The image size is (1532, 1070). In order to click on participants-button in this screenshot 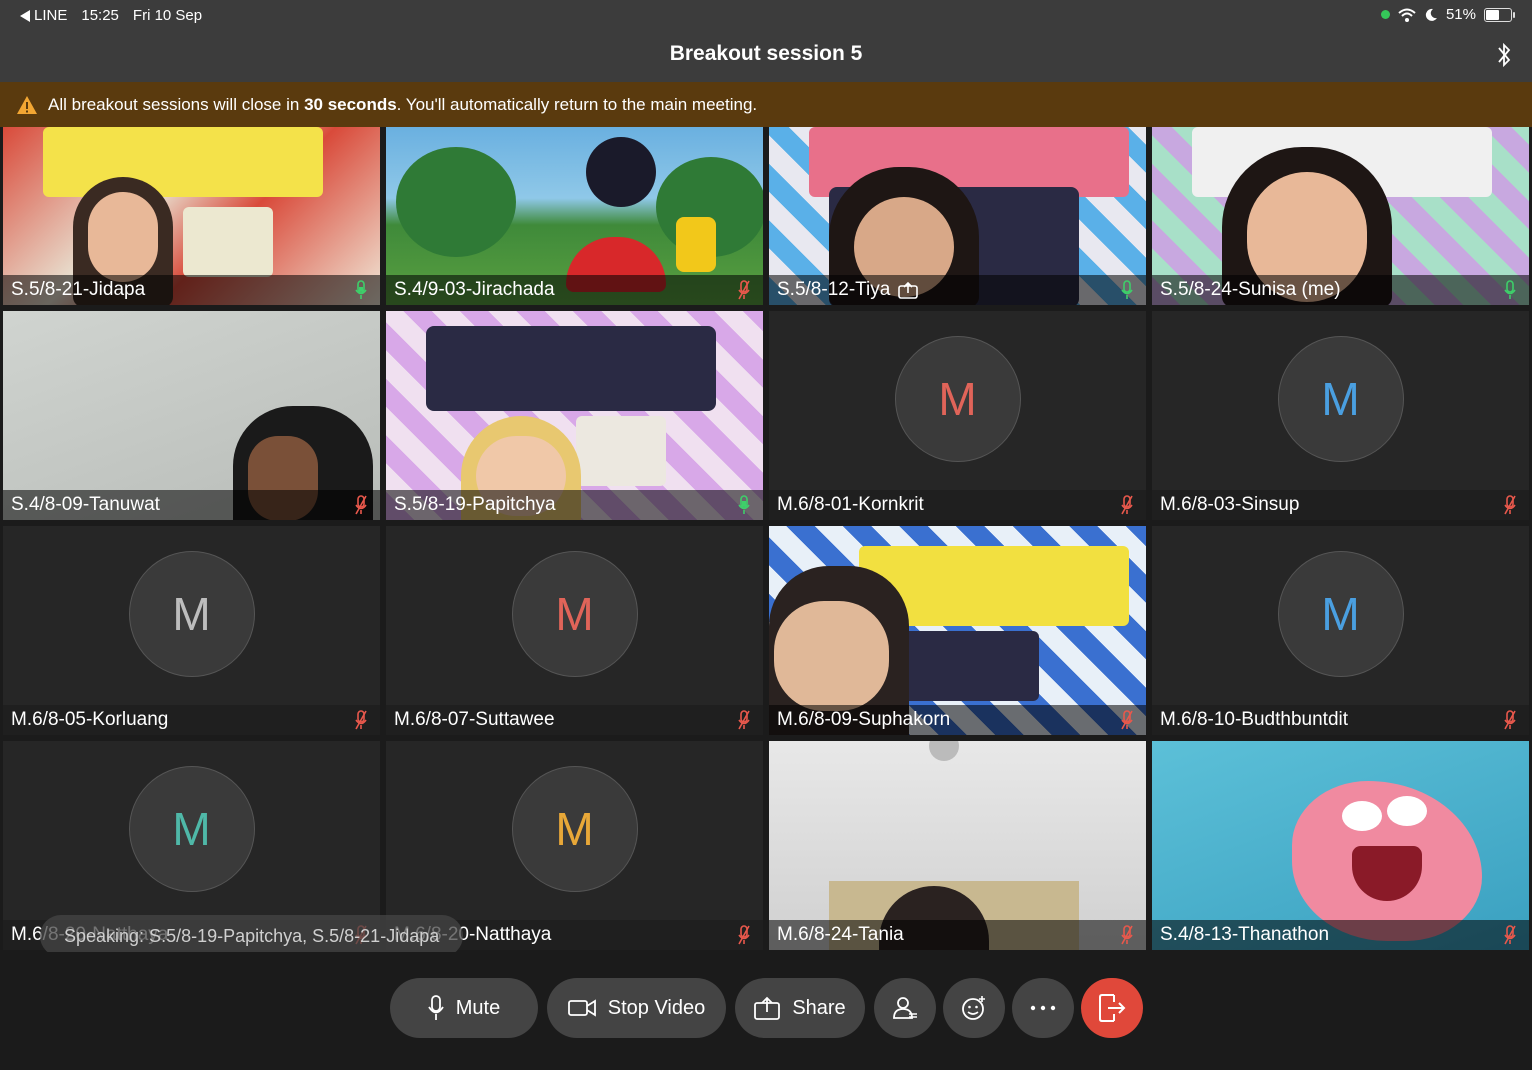, I will do `click(905, 1008)`.